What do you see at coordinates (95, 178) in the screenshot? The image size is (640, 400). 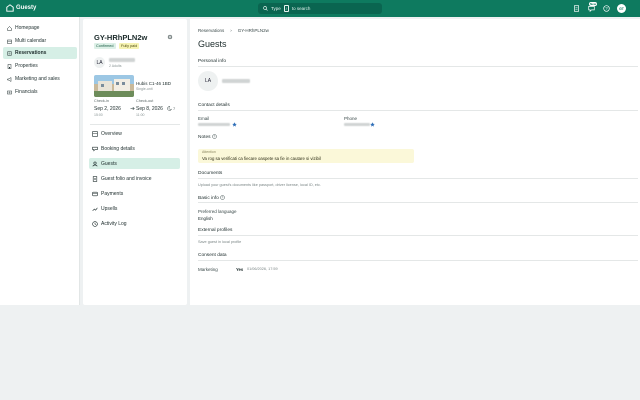 I see `folio-icon` at bounding box center [95, 178].